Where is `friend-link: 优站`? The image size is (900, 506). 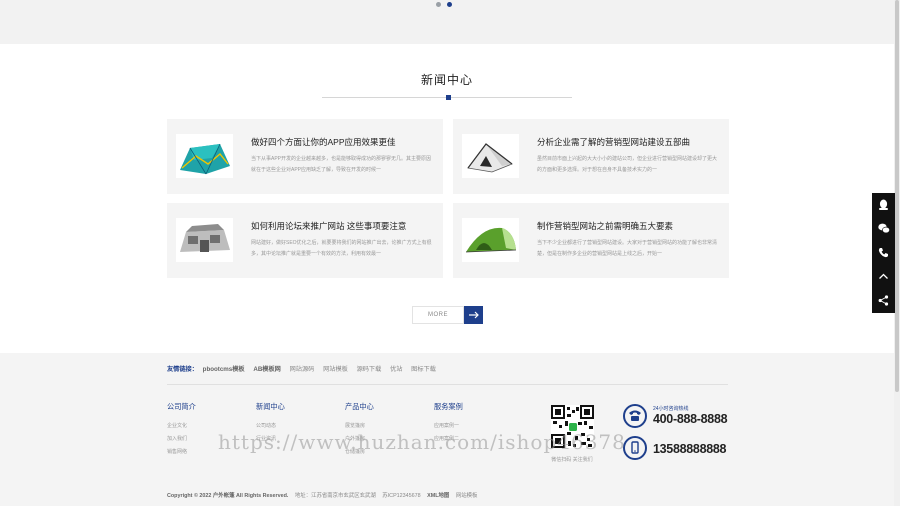
friend-link: 优站 is located at coordinates (396, 369).